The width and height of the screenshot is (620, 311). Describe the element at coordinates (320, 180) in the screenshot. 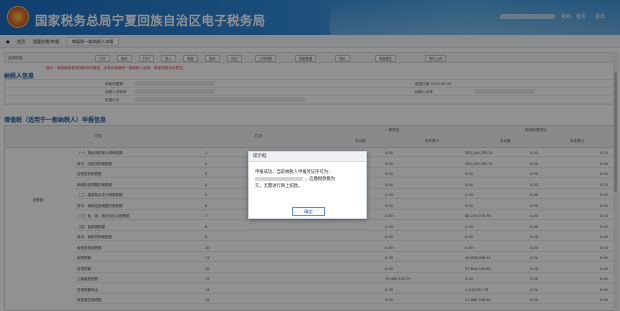

I see `dialog-line2: ，应缴税款额为` at that location.